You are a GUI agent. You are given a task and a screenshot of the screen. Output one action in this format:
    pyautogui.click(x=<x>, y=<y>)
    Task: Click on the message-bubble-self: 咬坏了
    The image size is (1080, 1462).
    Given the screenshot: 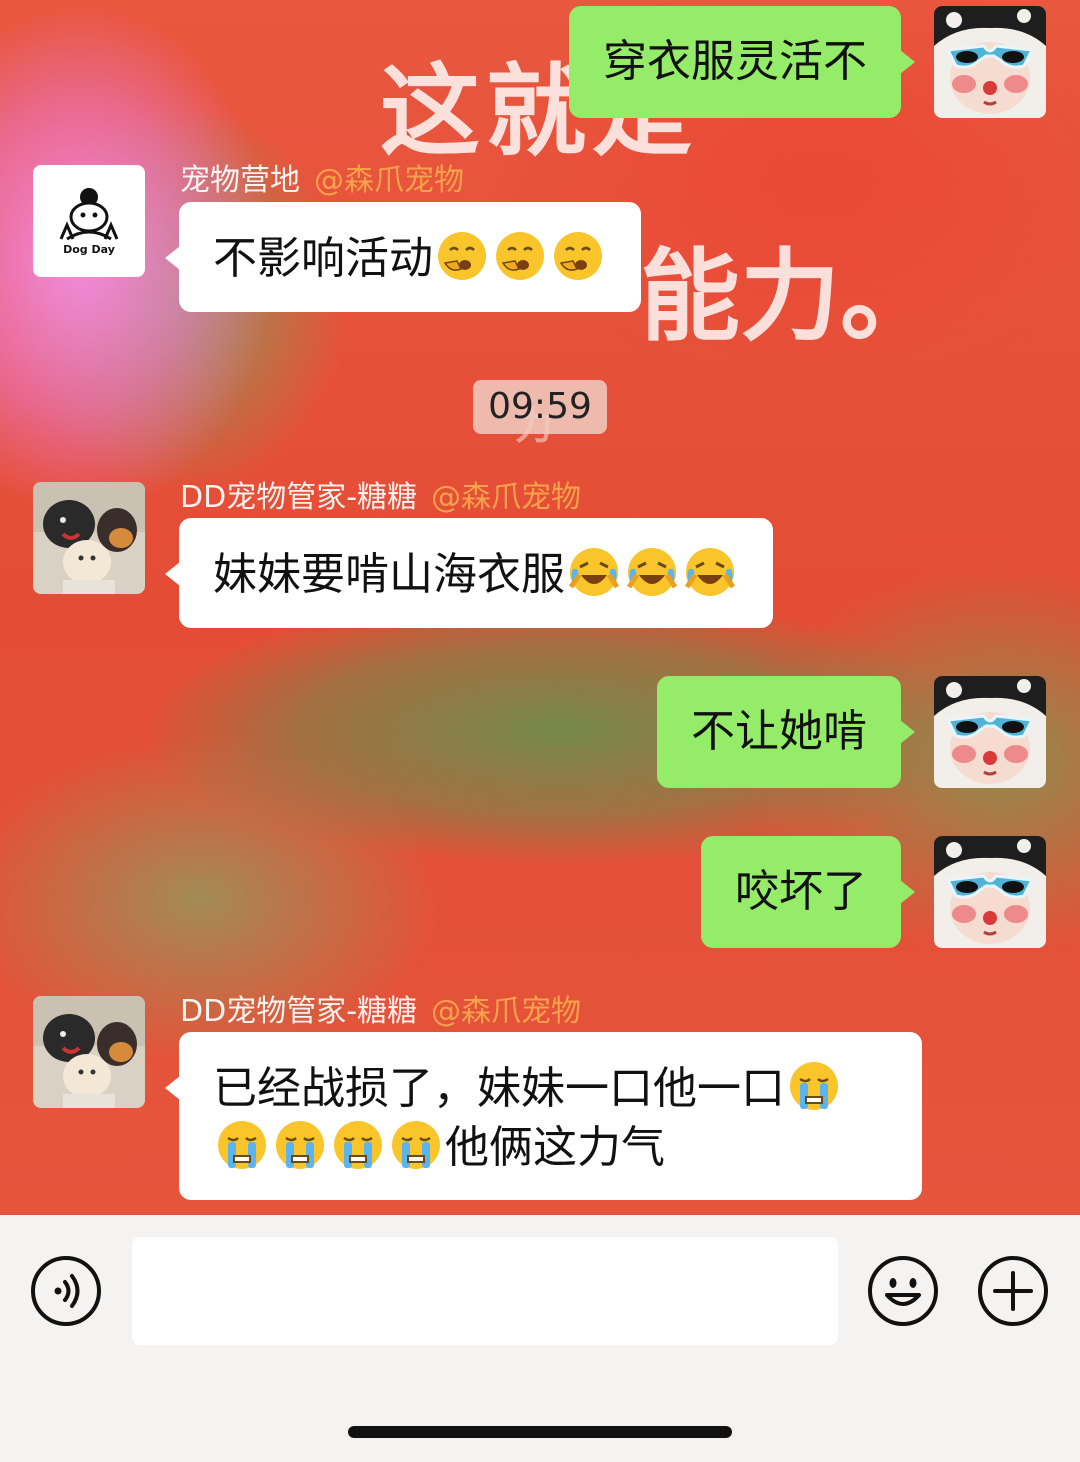 What is the action you would take?
    pyautogui.click(x=808, y=892)
    